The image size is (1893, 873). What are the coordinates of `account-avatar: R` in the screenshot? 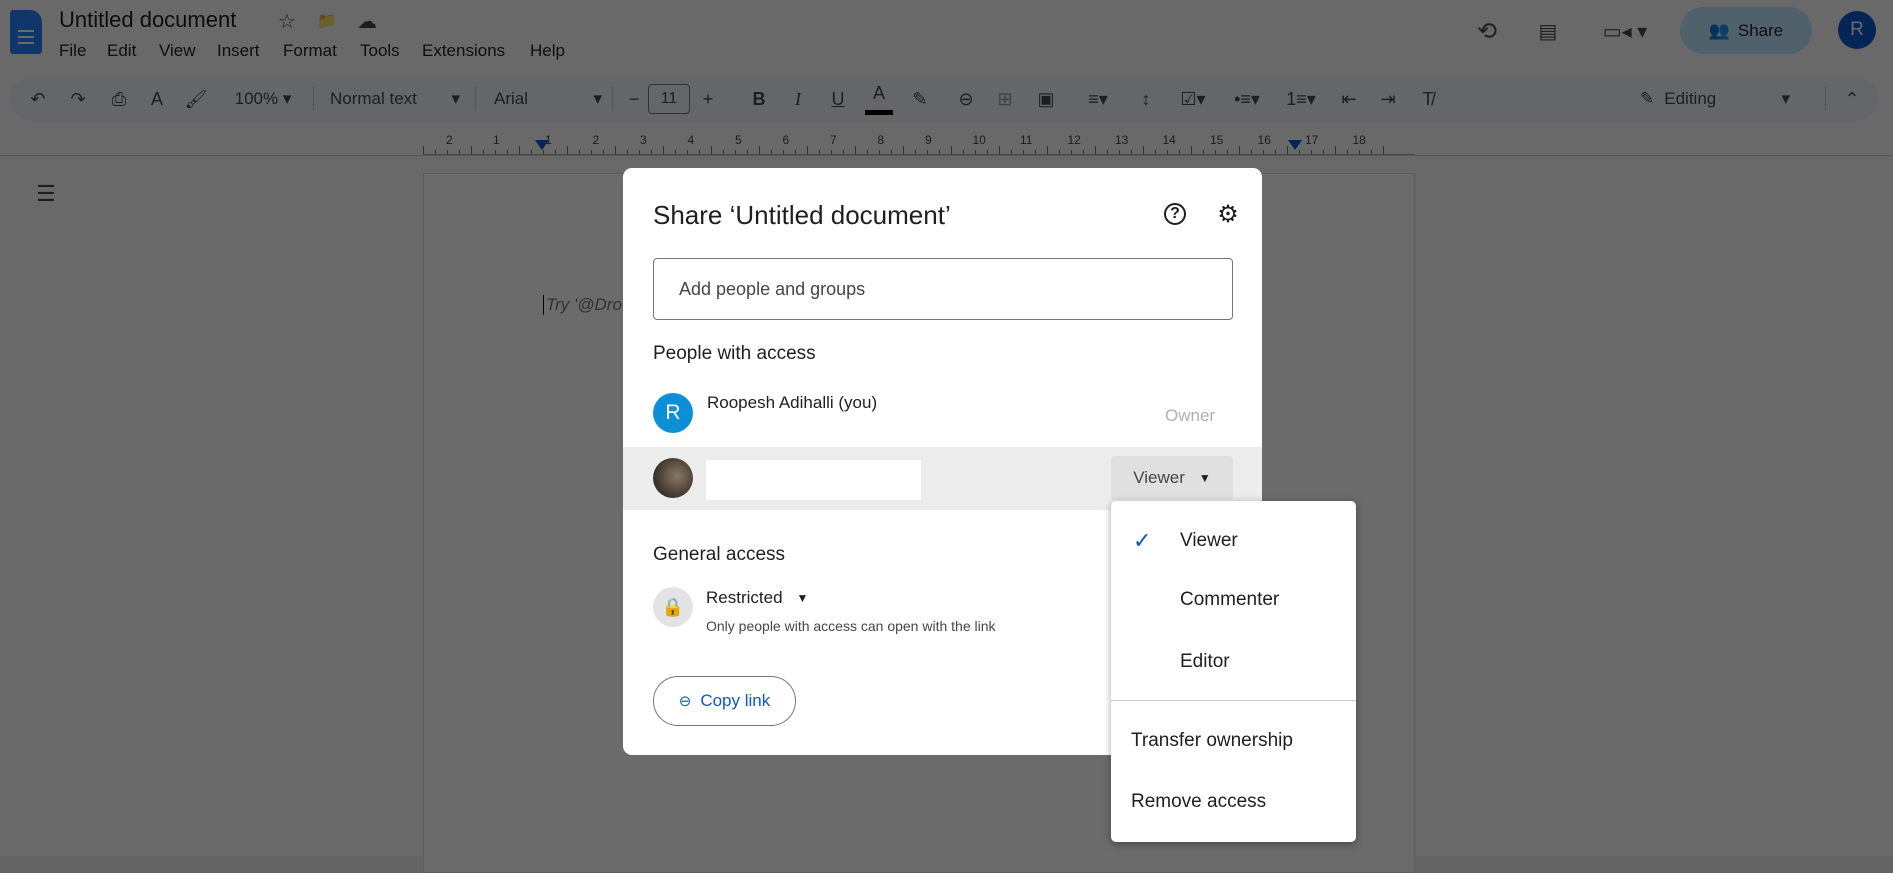 It's located at (1857, 30).